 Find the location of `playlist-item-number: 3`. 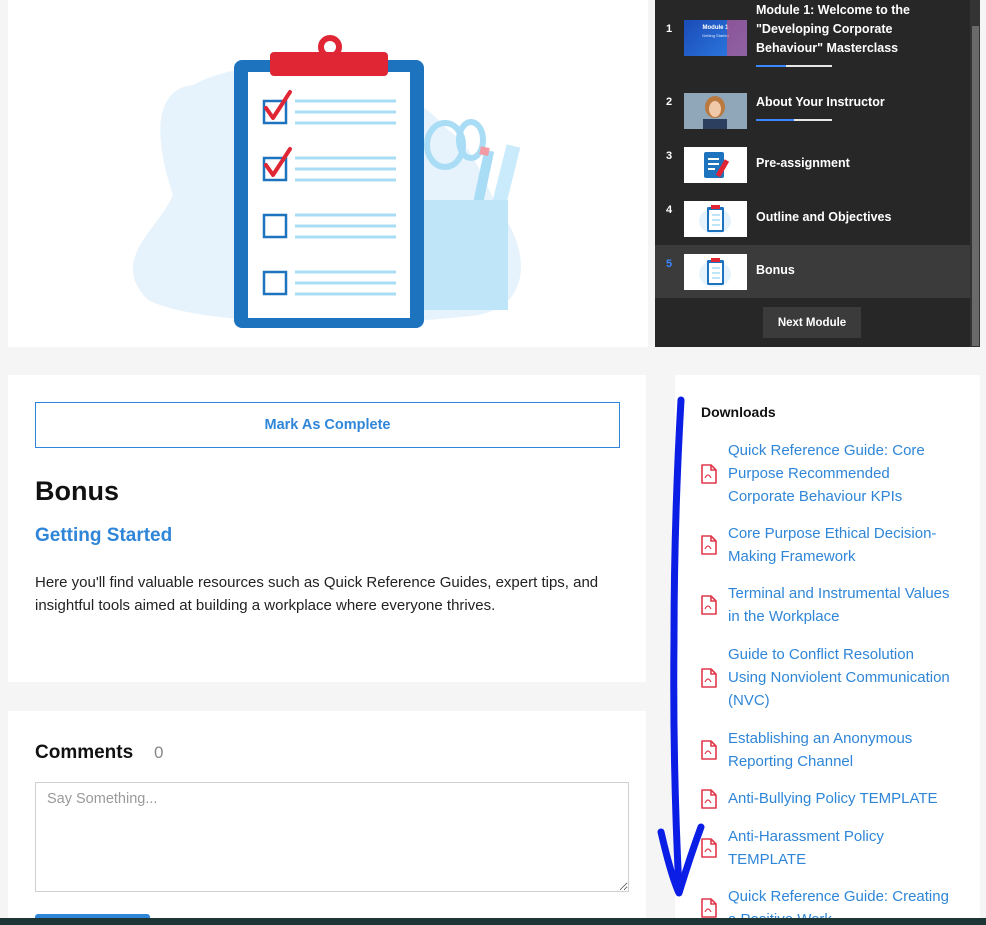

playlist-item-number: 3 is located at coordinates (669, 156).